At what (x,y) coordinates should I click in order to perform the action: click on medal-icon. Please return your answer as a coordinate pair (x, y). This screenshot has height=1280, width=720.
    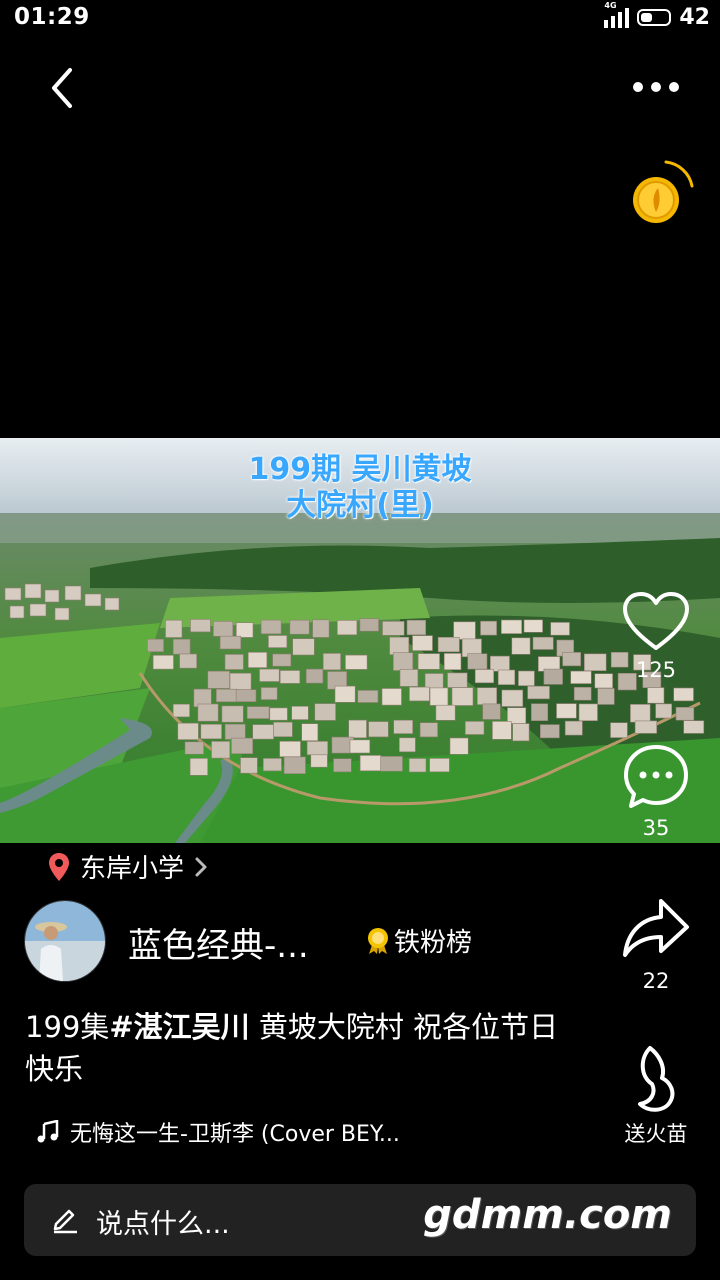
    Looking at the image, I should click on (378, 940).